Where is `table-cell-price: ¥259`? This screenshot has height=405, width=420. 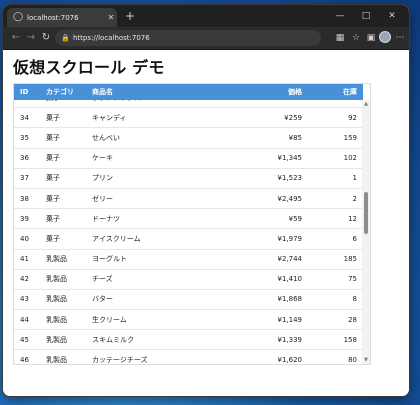 table-cell-price: ¥259 is located at coordinates (255, 118).